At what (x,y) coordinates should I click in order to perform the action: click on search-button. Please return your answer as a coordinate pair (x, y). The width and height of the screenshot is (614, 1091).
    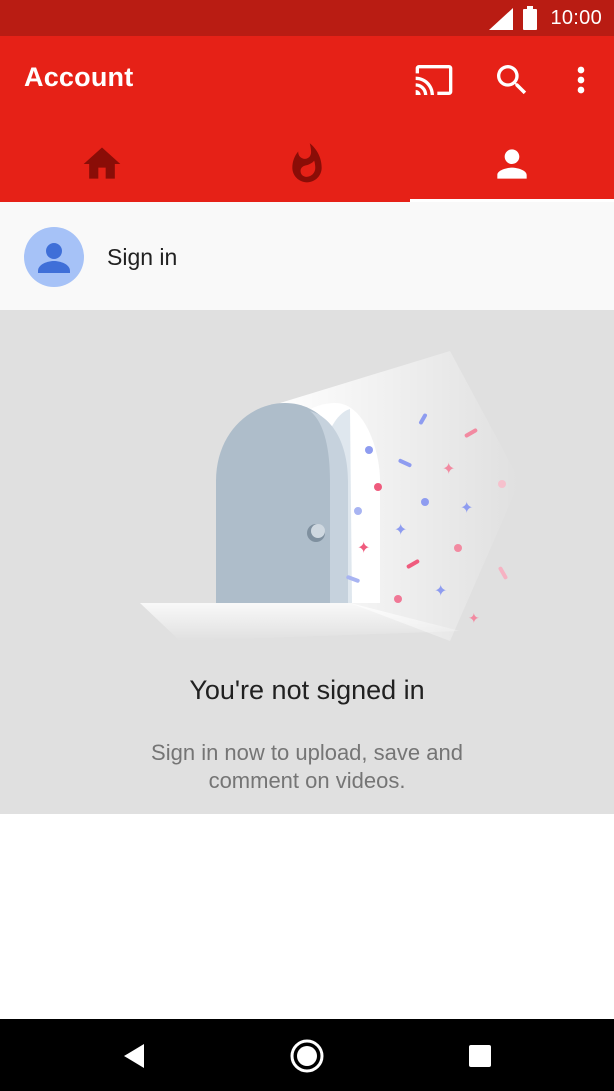
    Looking at the image, I should click on (512, 80).